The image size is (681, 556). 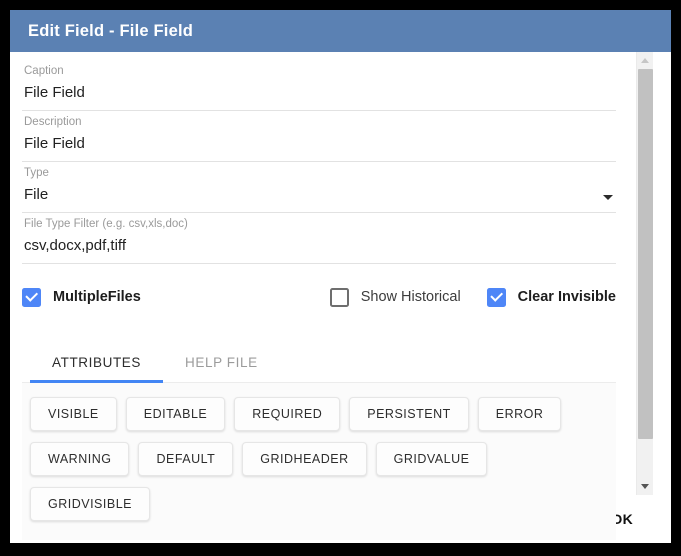 What do you see at coordinates (36, 173) in the screenshot?
I see `type-label: Type` at bounding box center [36, 173].